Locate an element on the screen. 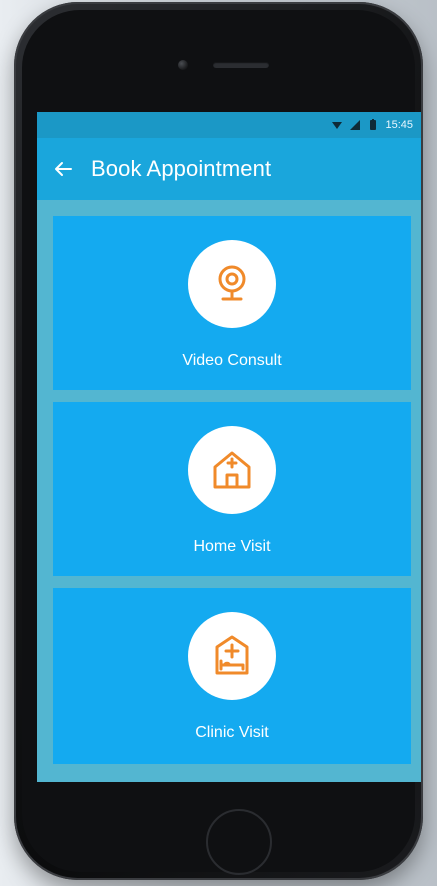 The width and height of the screenshot is (437, 886). earpiece-speaker is located at coordinates (241, 65).